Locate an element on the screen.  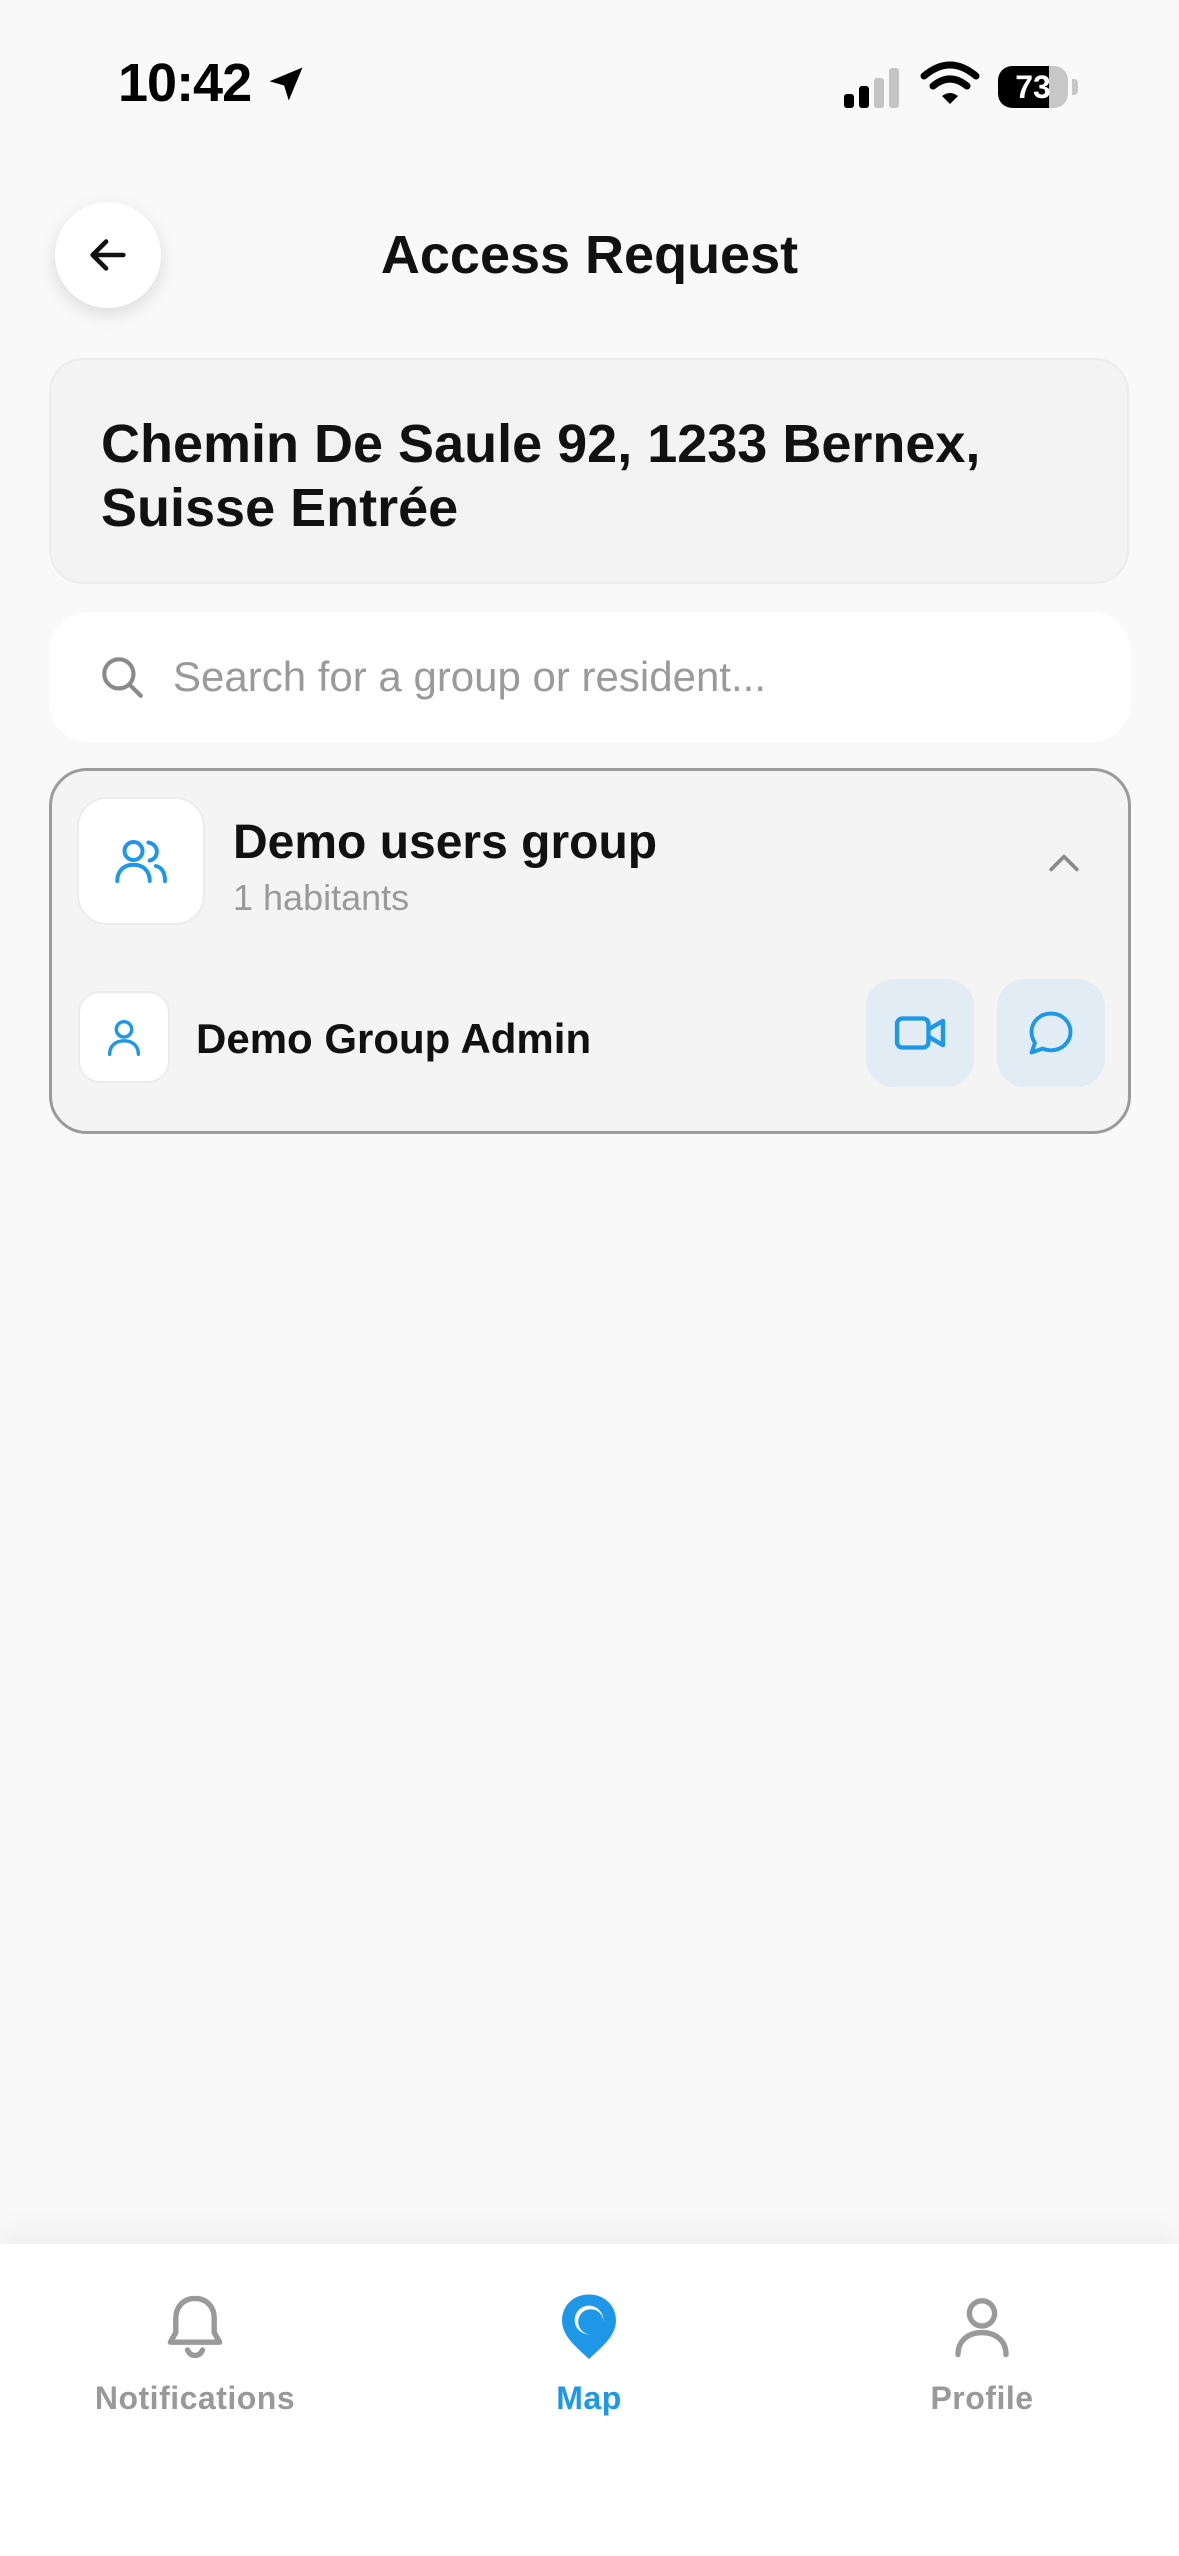
battery-level-text: 73 is located at coordinates (1033, 87).